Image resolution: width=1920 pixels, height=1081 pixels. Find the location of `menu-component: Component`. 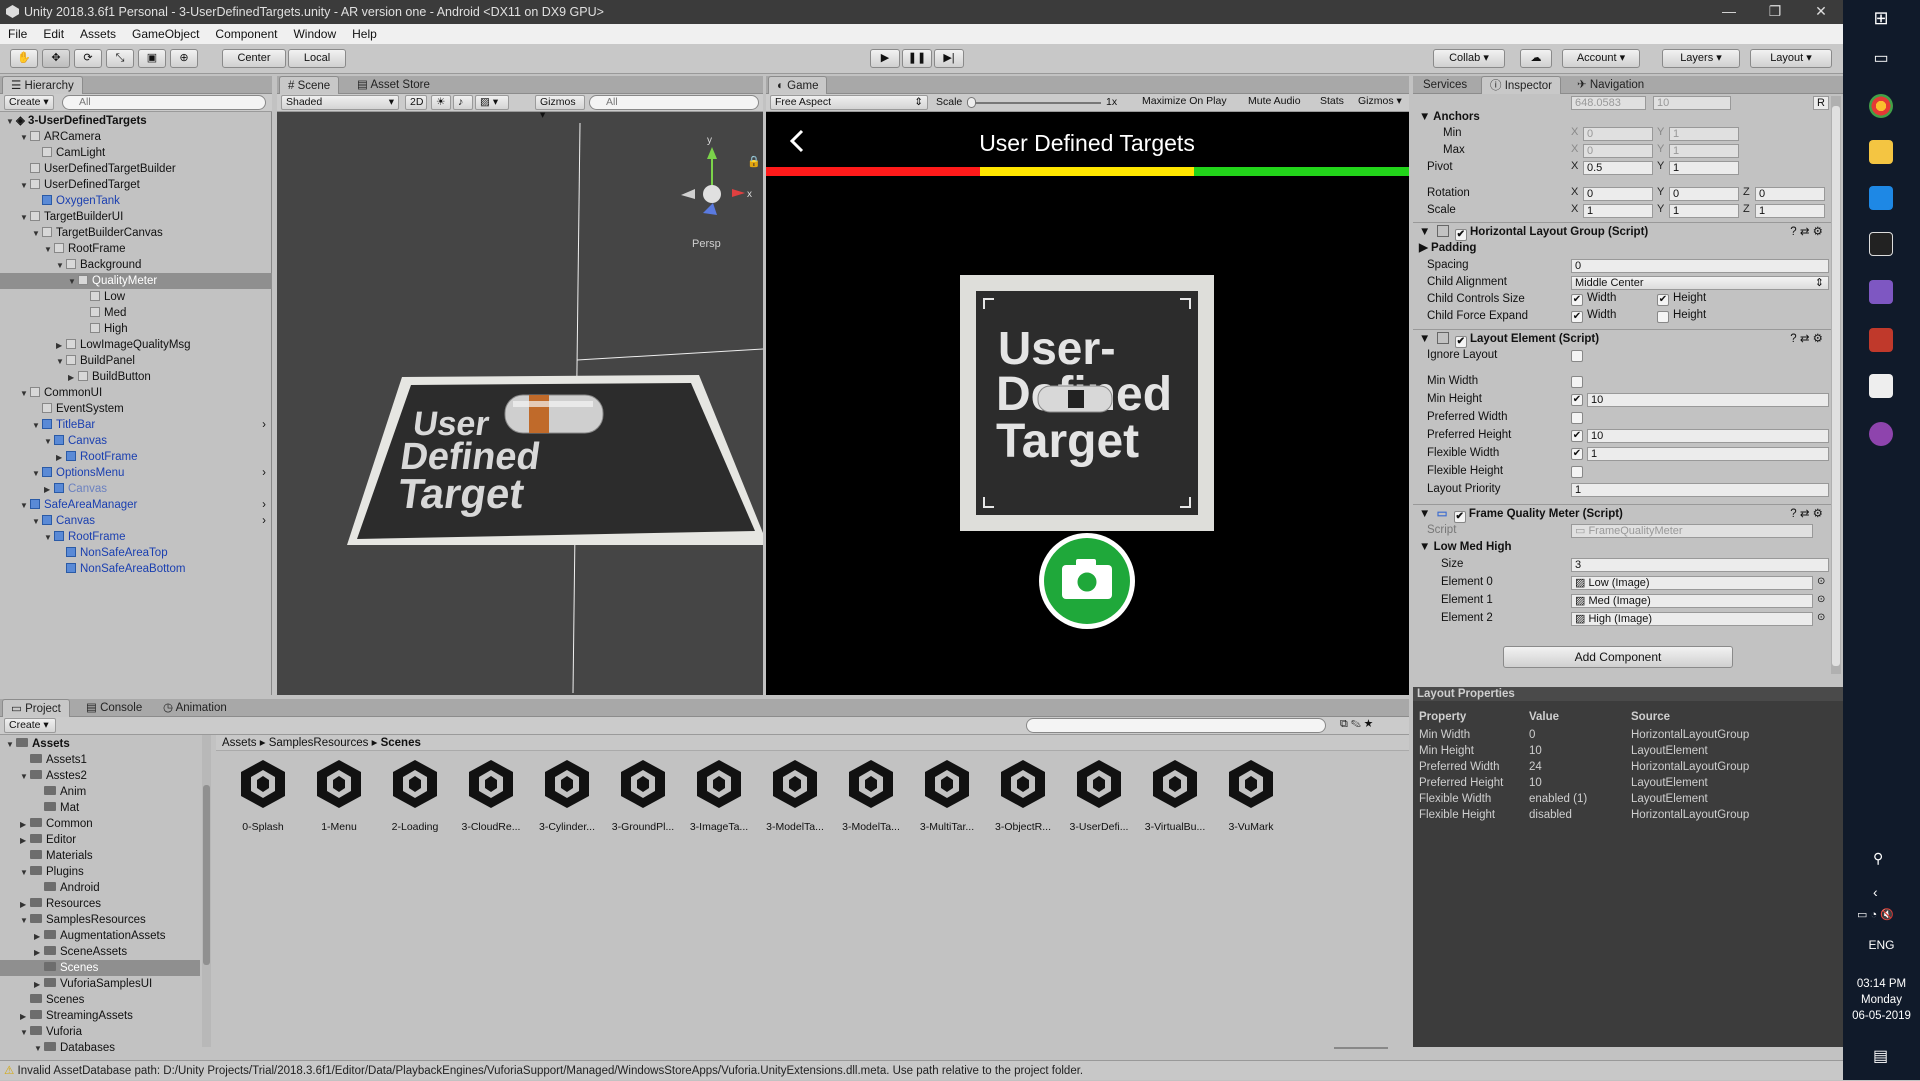

menu-component: Component is located at coordinates (246, 34).